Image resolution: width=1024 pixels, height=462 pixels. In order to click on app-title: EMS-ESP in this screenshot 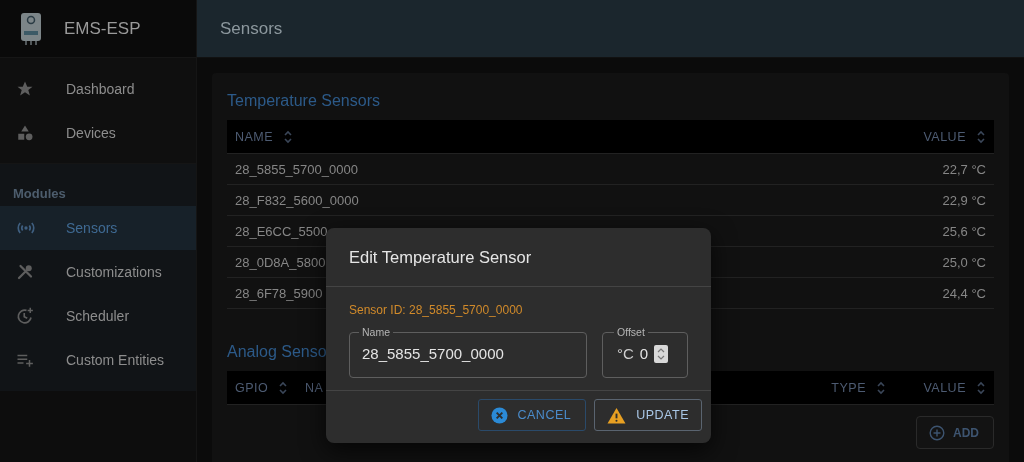, I will do `click(102, 28)`.